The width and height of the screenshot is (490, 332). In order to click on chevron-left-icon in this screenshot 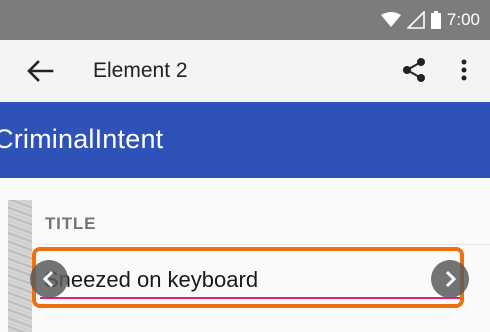, I will do `click(48, 279)`.